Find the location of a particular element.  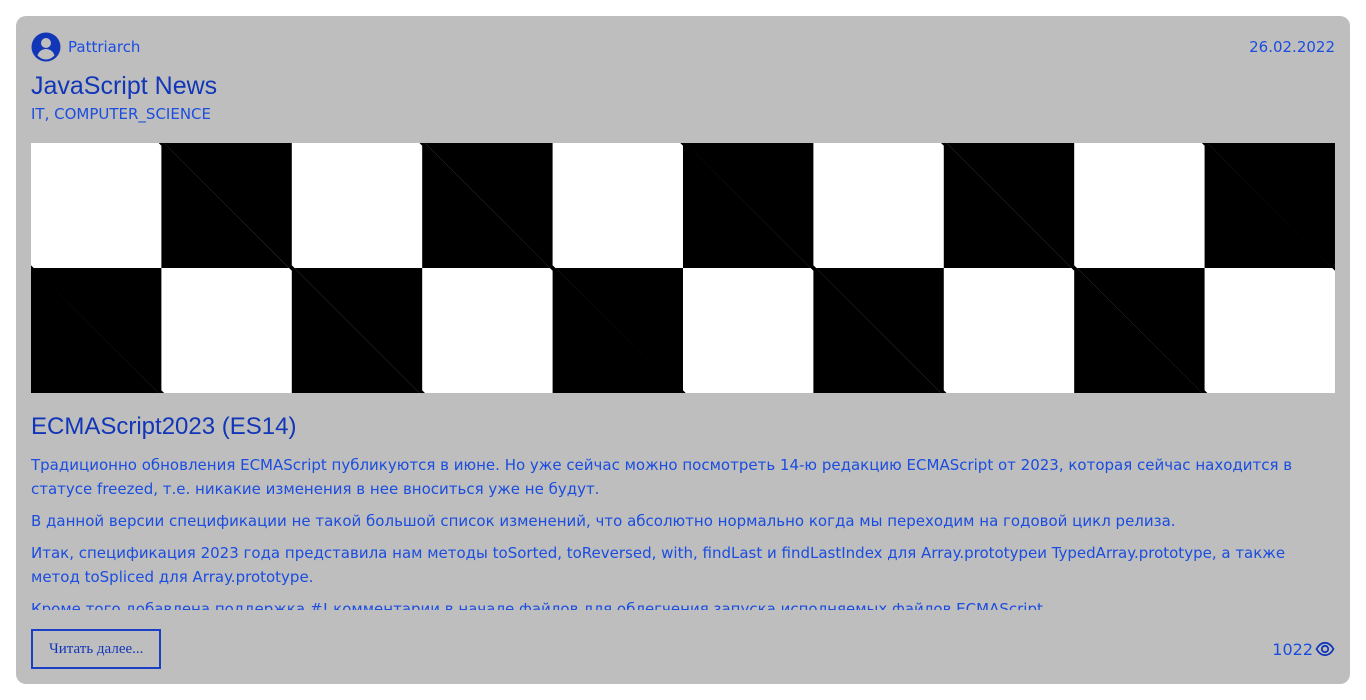

views-count: 1022 is located at coordinates (1292, 649).